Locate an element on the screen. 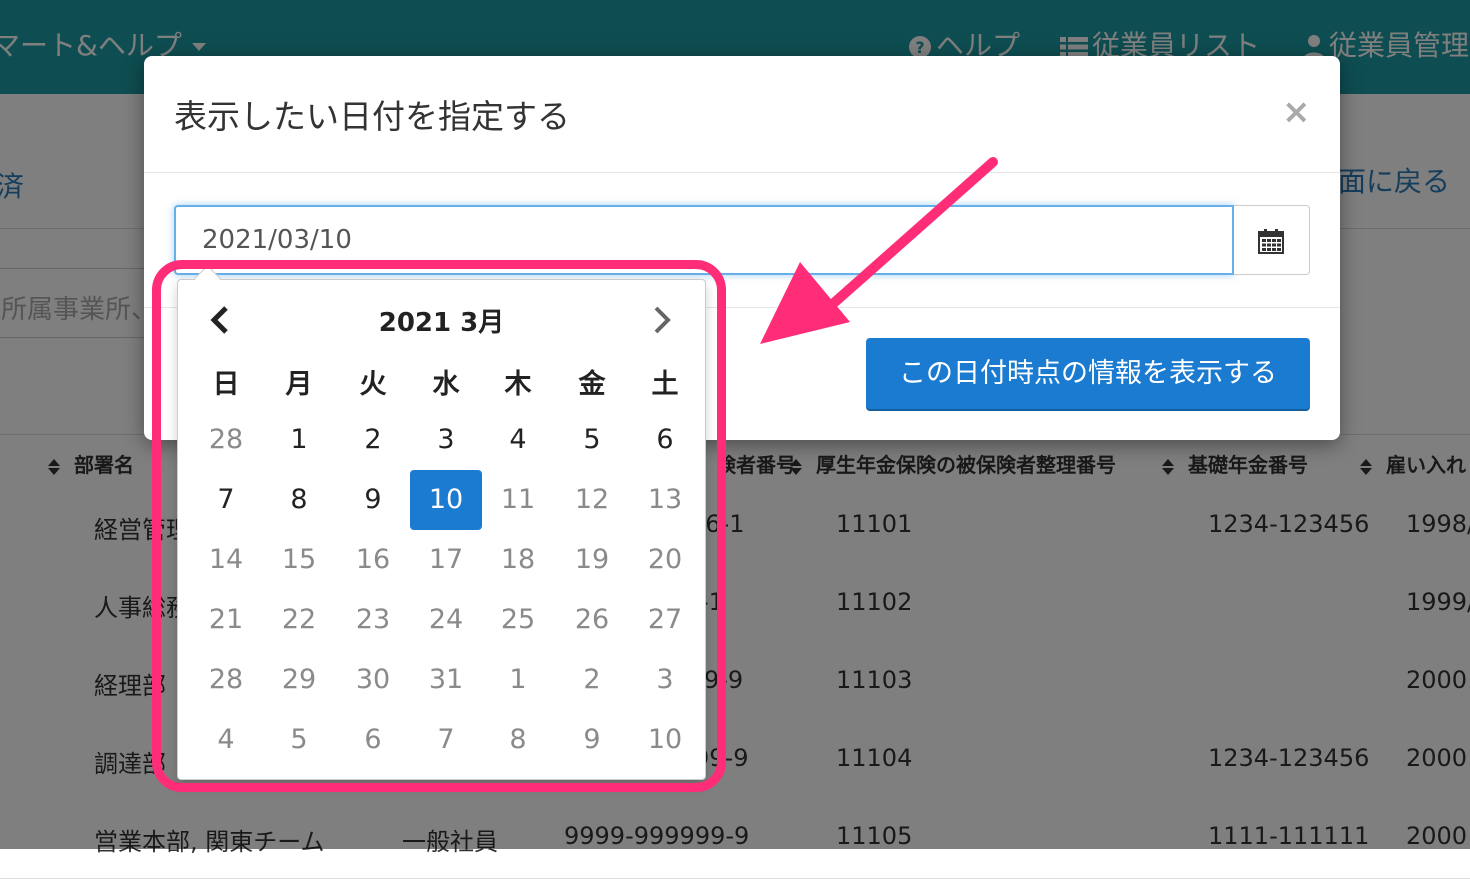  calendar-icon is located at coordinates (1271, 241).